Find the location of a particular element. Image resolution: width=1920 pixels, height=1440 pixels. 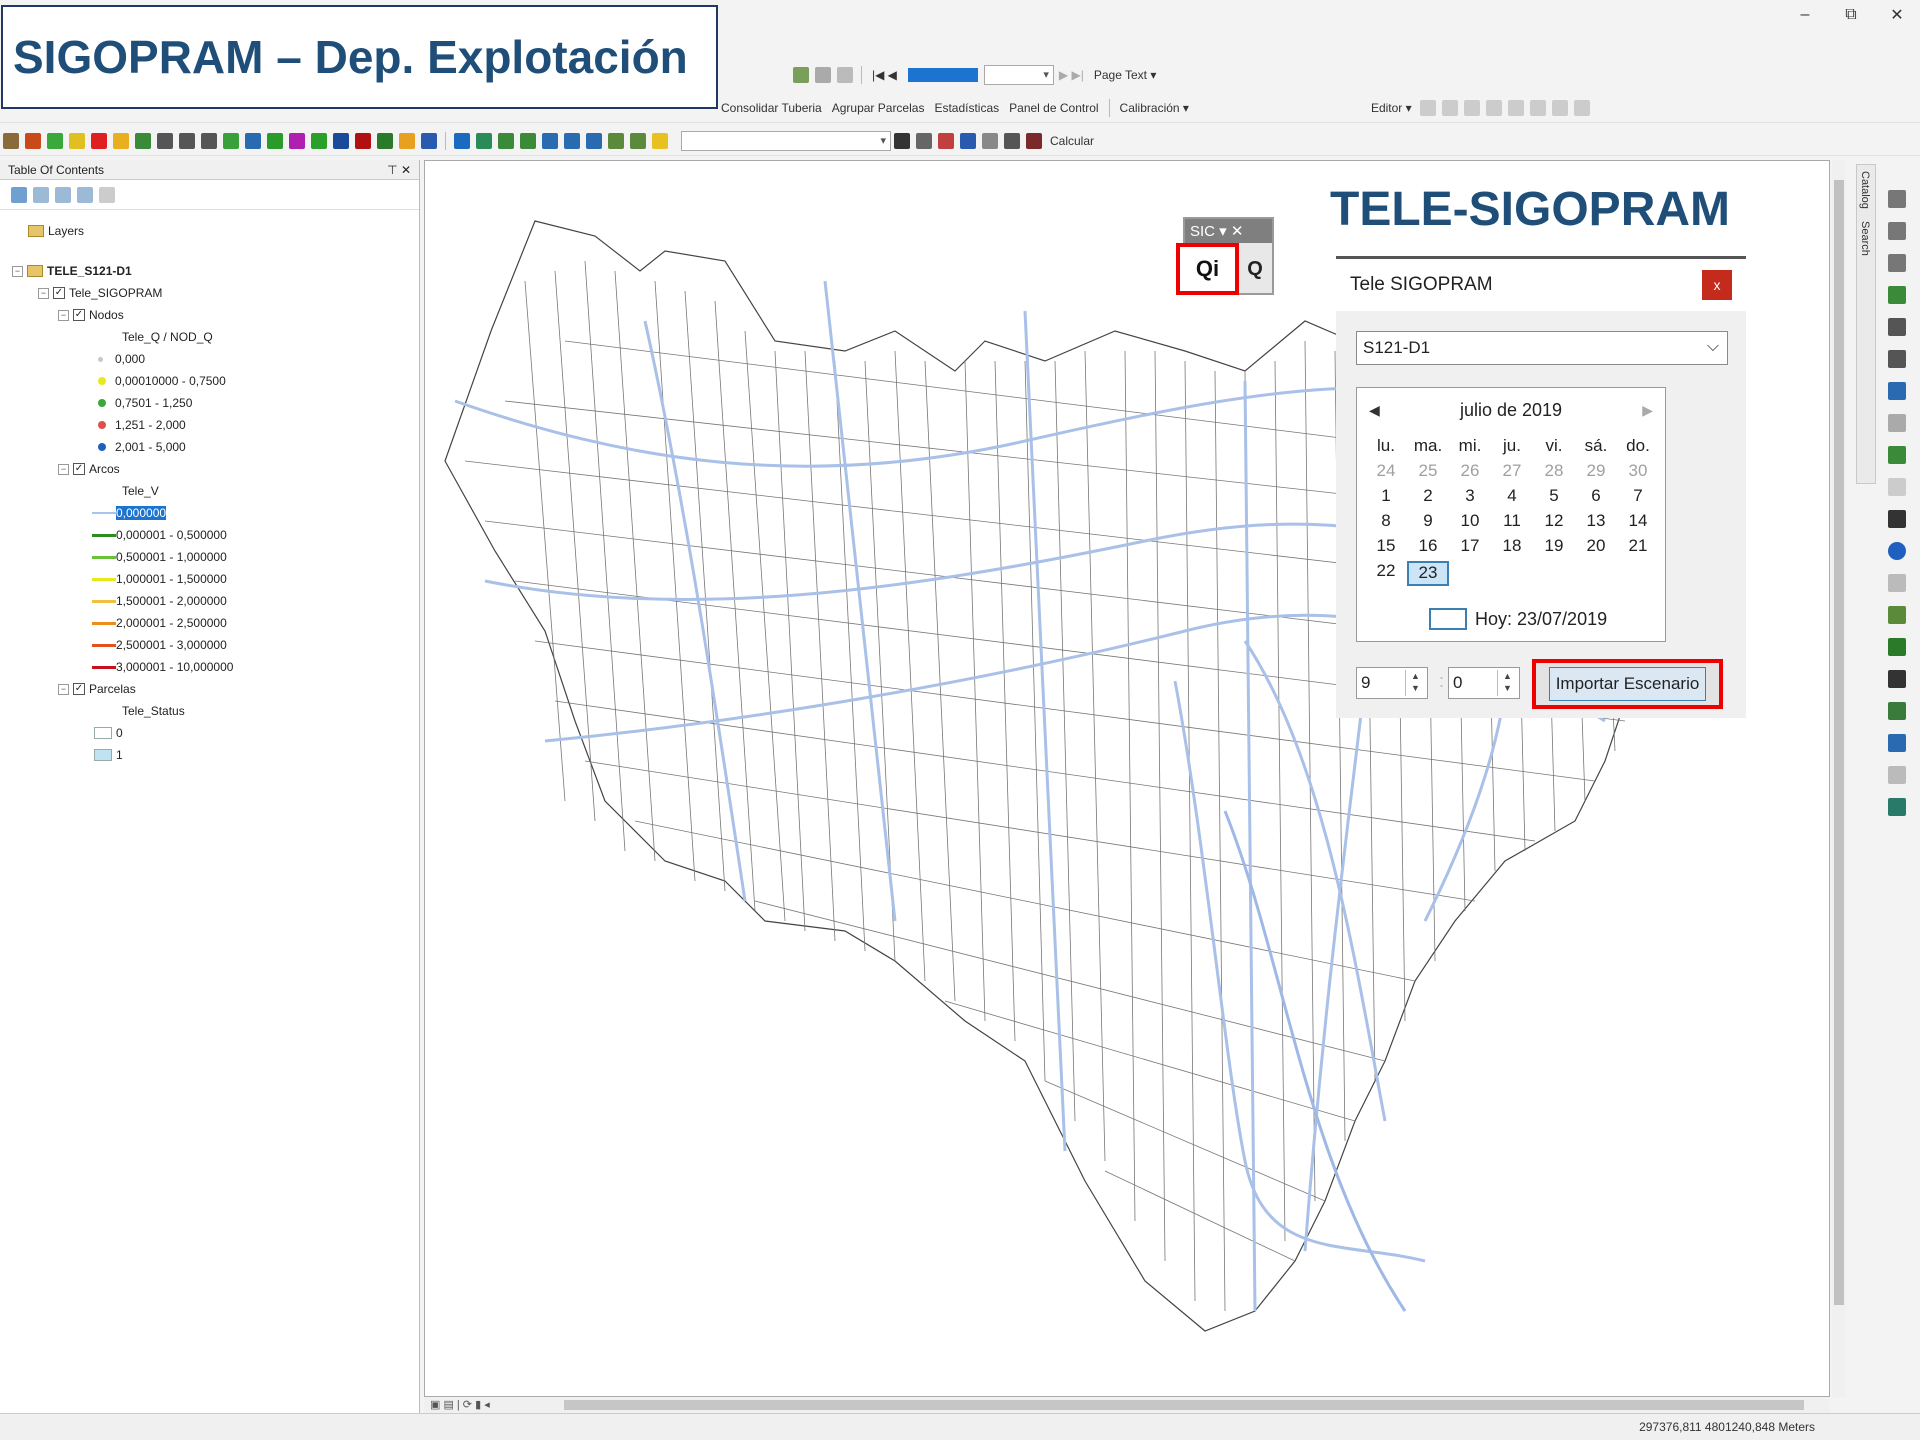

calendar-day: 12 is located at coordinates (1554, 523).